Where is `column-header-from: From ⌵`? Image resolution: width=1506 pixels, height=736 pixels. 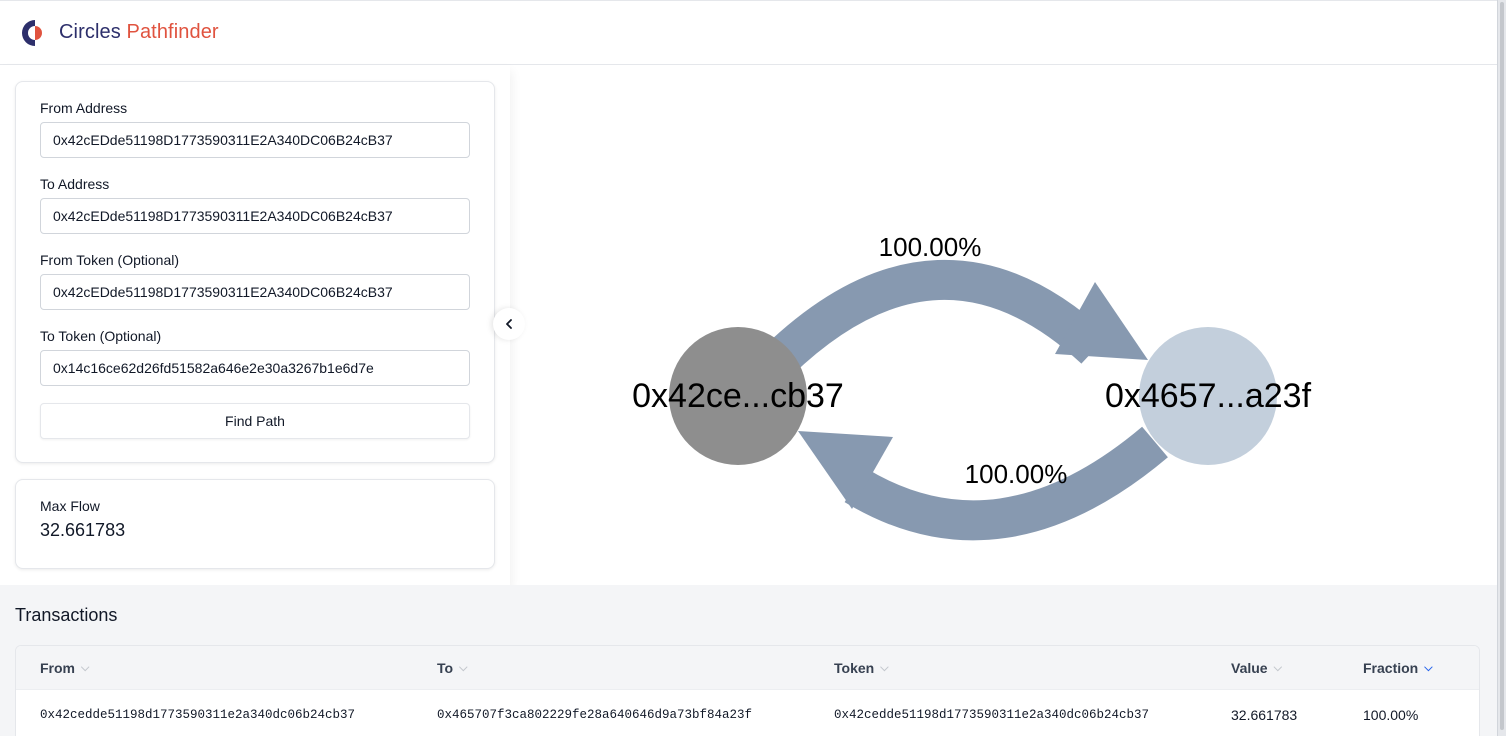
column-header-from: From ⌵ is located at coordinates (64, 668).